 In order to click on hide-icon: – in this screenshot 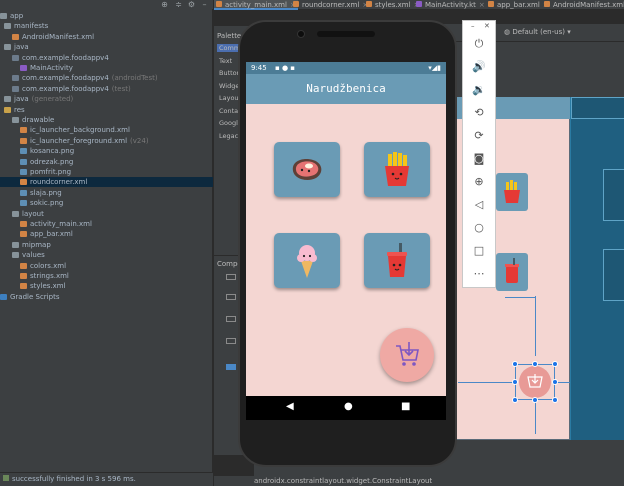, I will do `click(204, 4)`.